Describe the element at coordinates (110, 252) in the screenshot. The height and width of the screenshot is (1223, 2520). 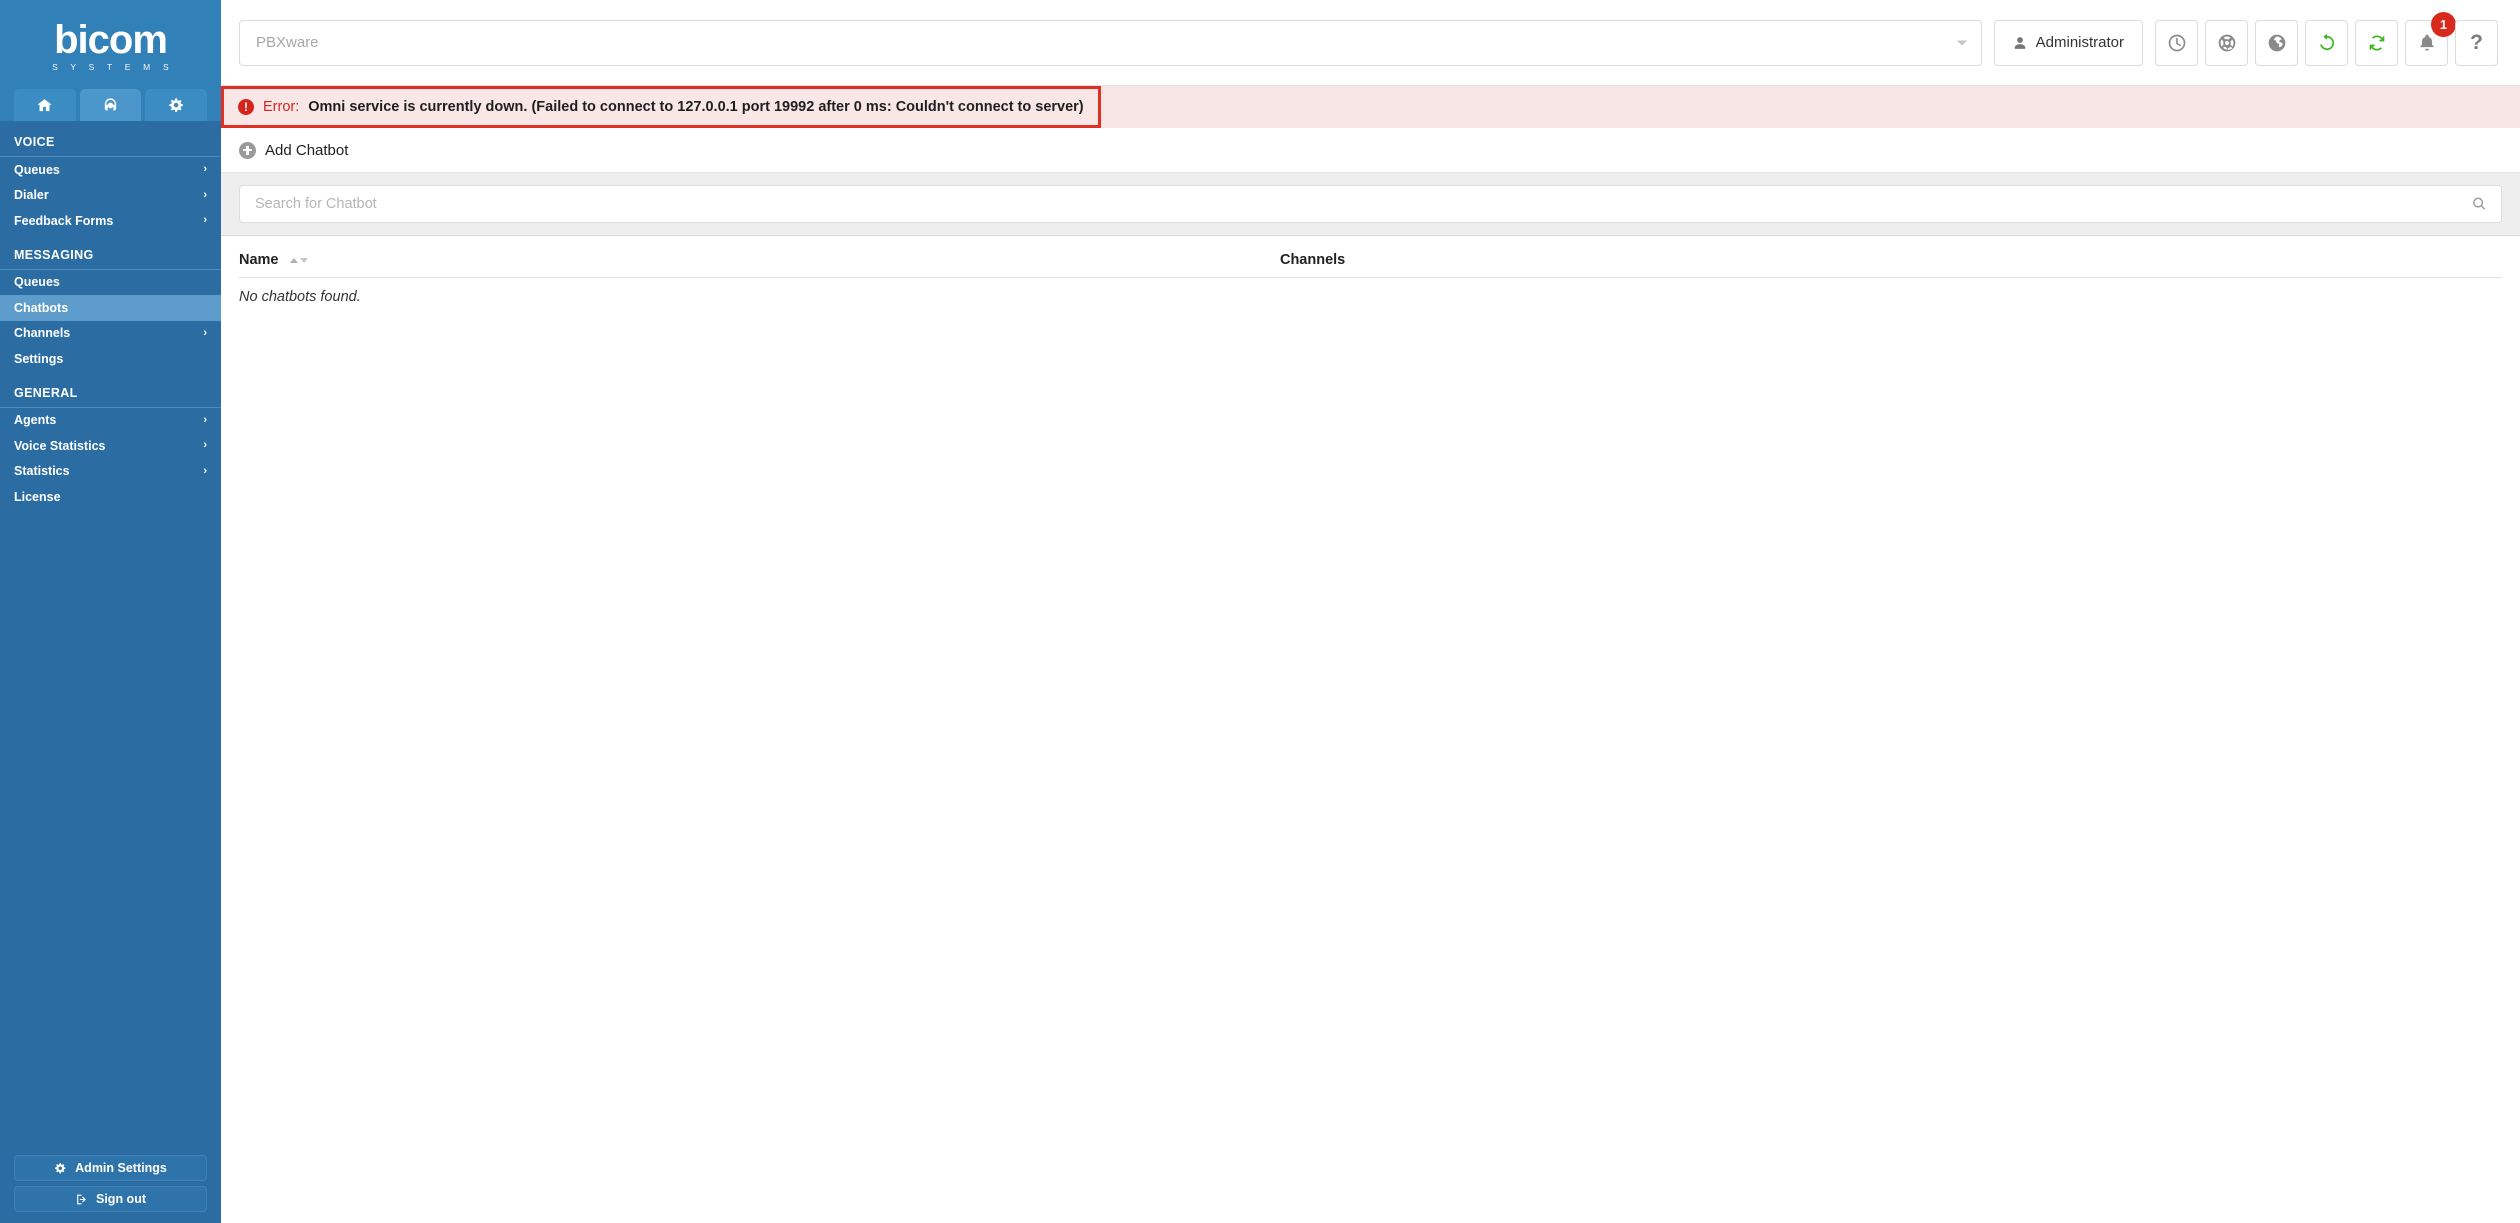
I see `nav-section-messaging-header: MESSAGING` at that location.